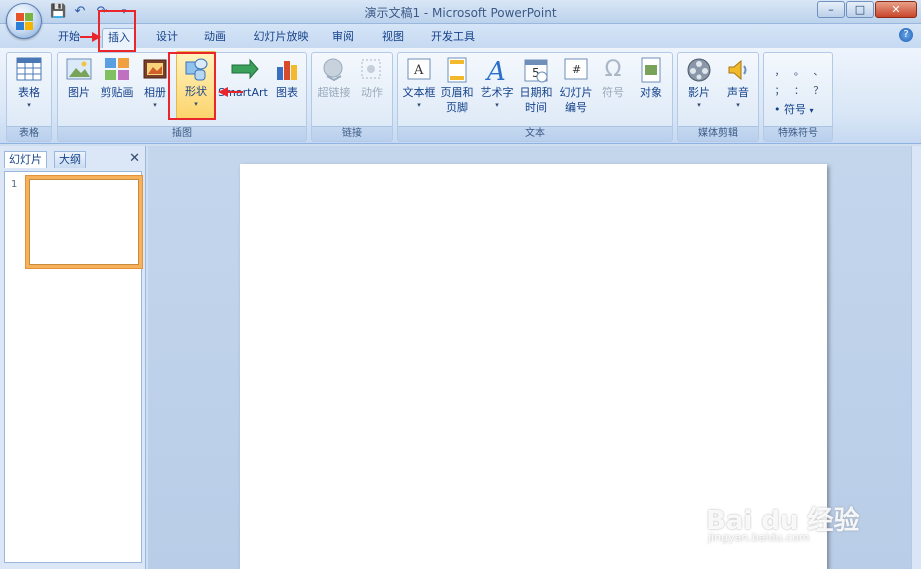 Image resolution: width=921 pixels, height=569 pixels. What do you see at coordinates (352, 133) in the screenshot?
I see `group-label-links: 链接` at bounding box center [352, 133].